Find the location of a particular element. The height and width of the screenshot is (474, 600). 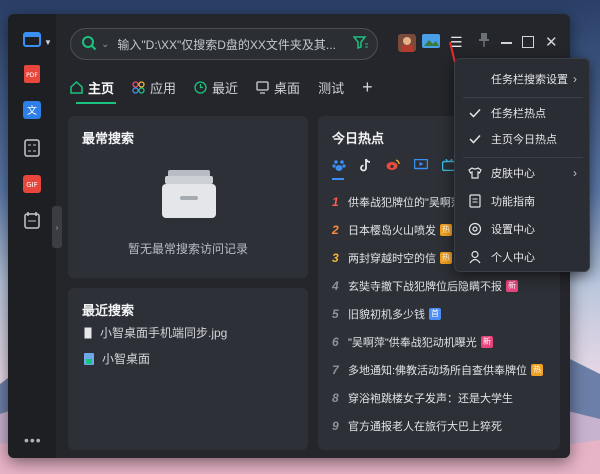

app-shortcut-icon is located at coordinates (89, 358).